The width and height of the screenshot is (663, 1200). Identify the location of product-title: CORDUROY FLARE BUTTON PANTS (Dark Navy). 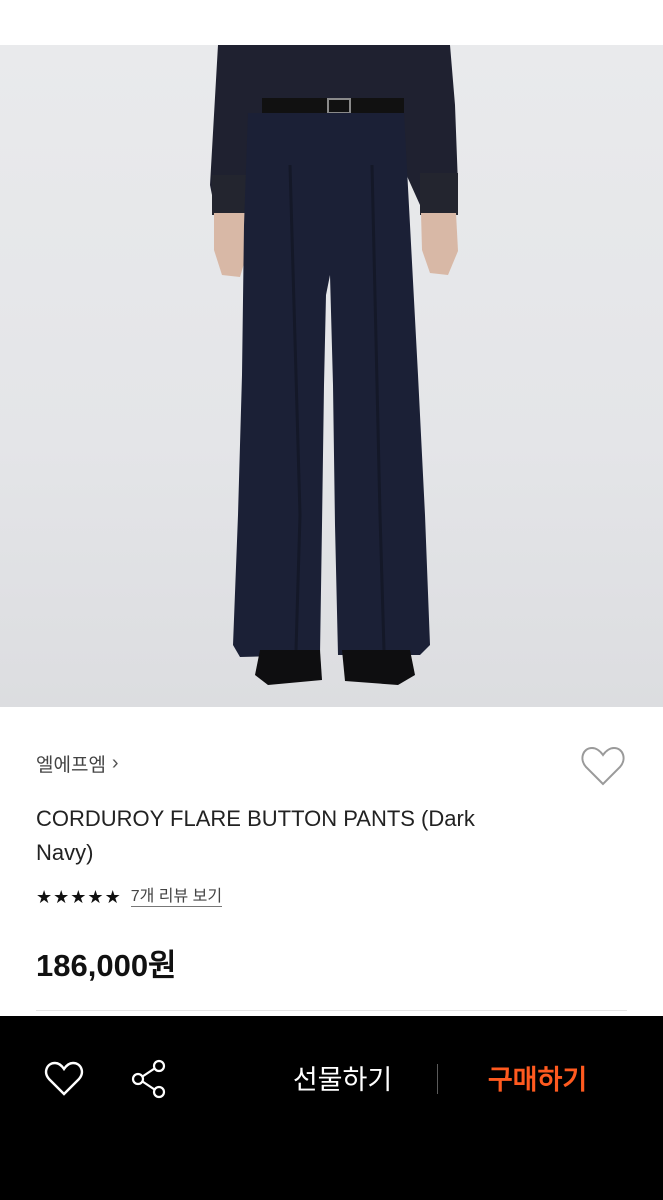
(255, 835).